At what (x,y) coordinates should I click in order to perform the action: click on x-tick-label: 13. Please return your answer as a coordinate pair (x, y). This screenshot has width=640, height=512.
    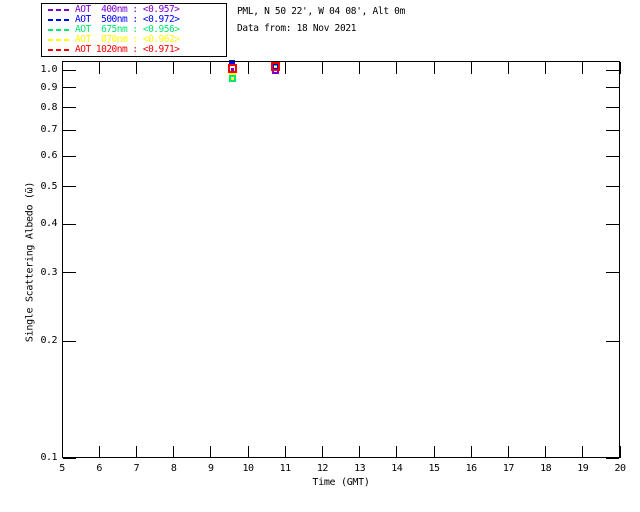
    Looking at the image, I should click on (360, 468).